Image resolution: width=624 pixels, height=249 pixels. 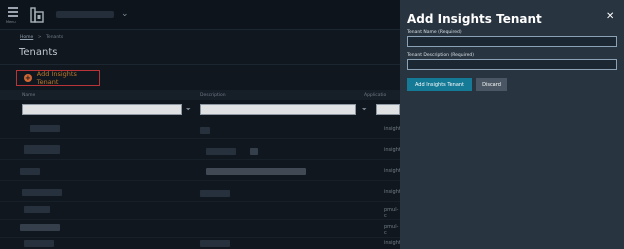 I want to click on chevron-down-icon: ⌄, so click(x=125, y=14).